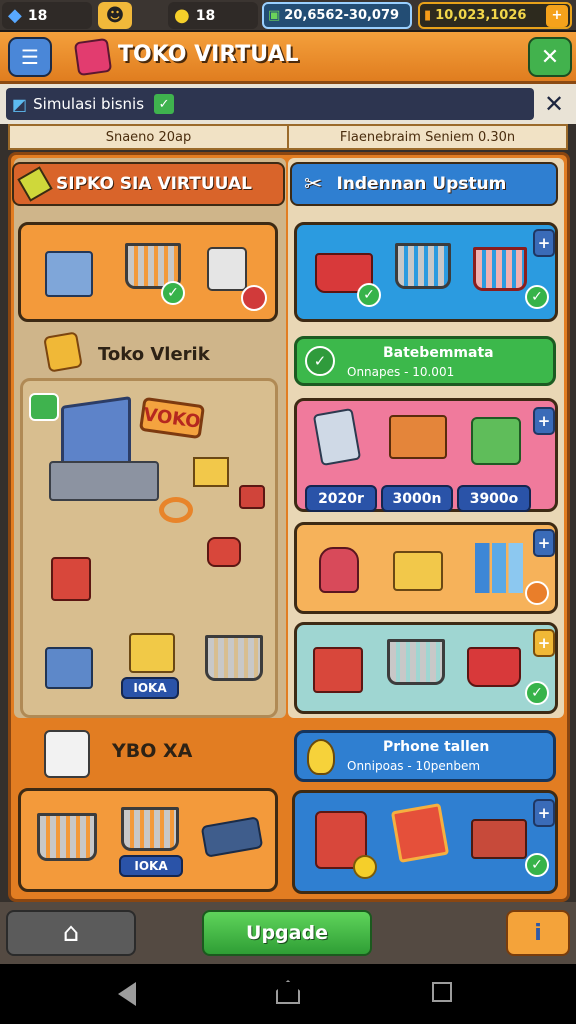  I want to click on price-tag: IOKA, so click(150, 688).